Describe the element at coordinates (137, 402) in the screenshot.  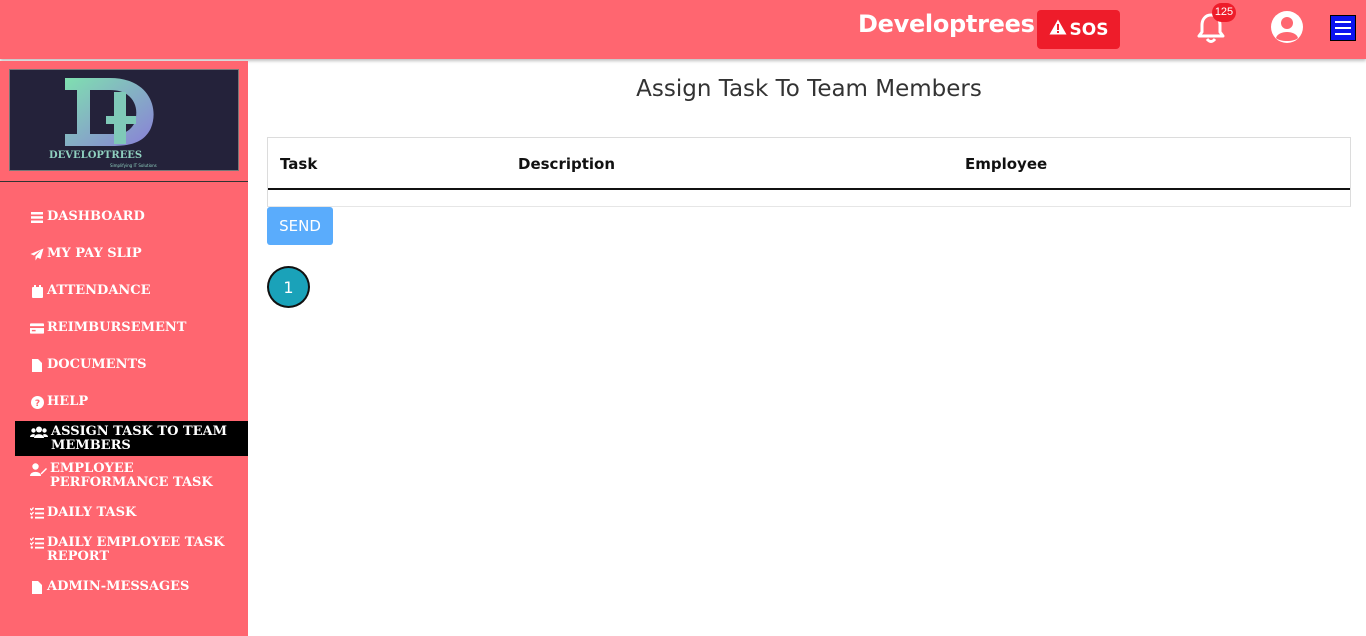
I see `sidebar-item-help: ? HELP` at that location.